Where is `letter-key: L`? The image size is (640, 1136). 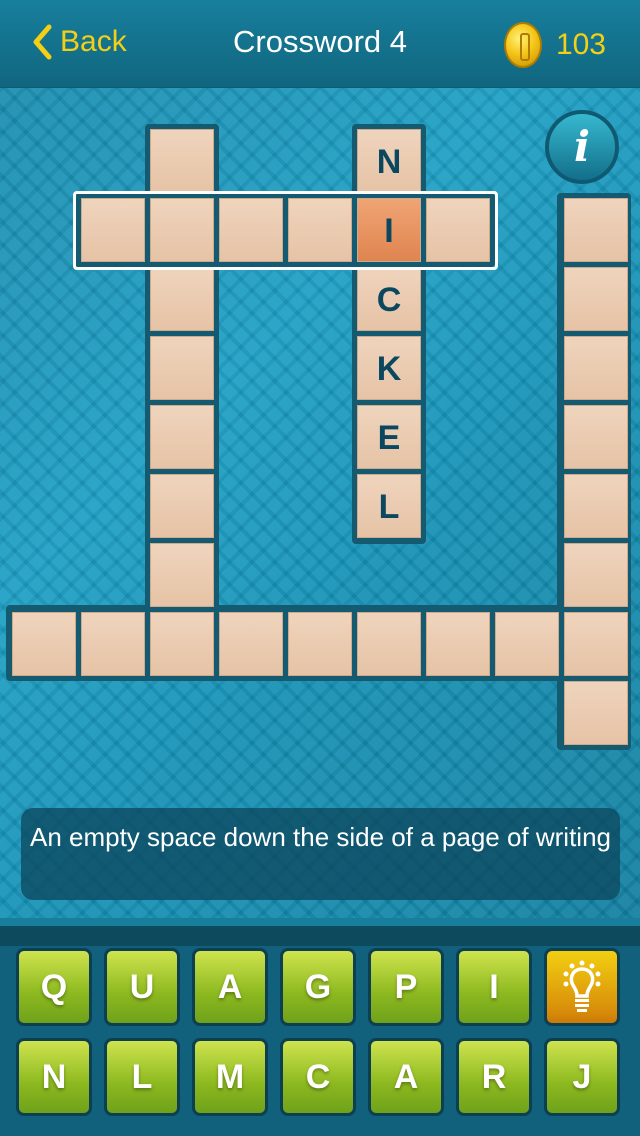
letter-key: L is located at coordinates (142, 1077).